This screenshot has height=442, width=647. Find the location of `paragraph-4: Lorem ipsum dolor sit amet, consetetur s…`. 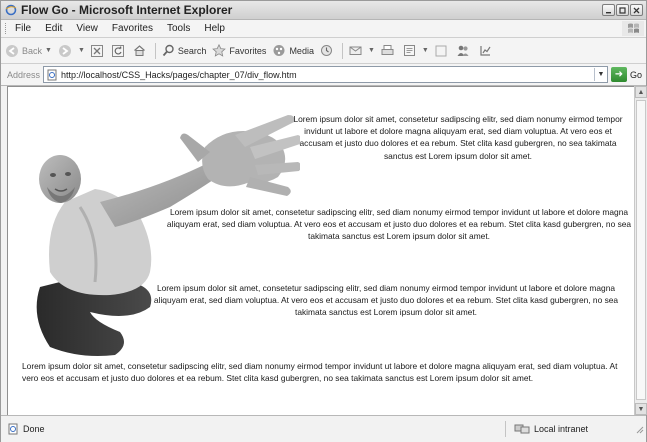

paragraph-4: Lorem ipsum dolor sit amet, consetetur s… is located at coordinates (320, 372).